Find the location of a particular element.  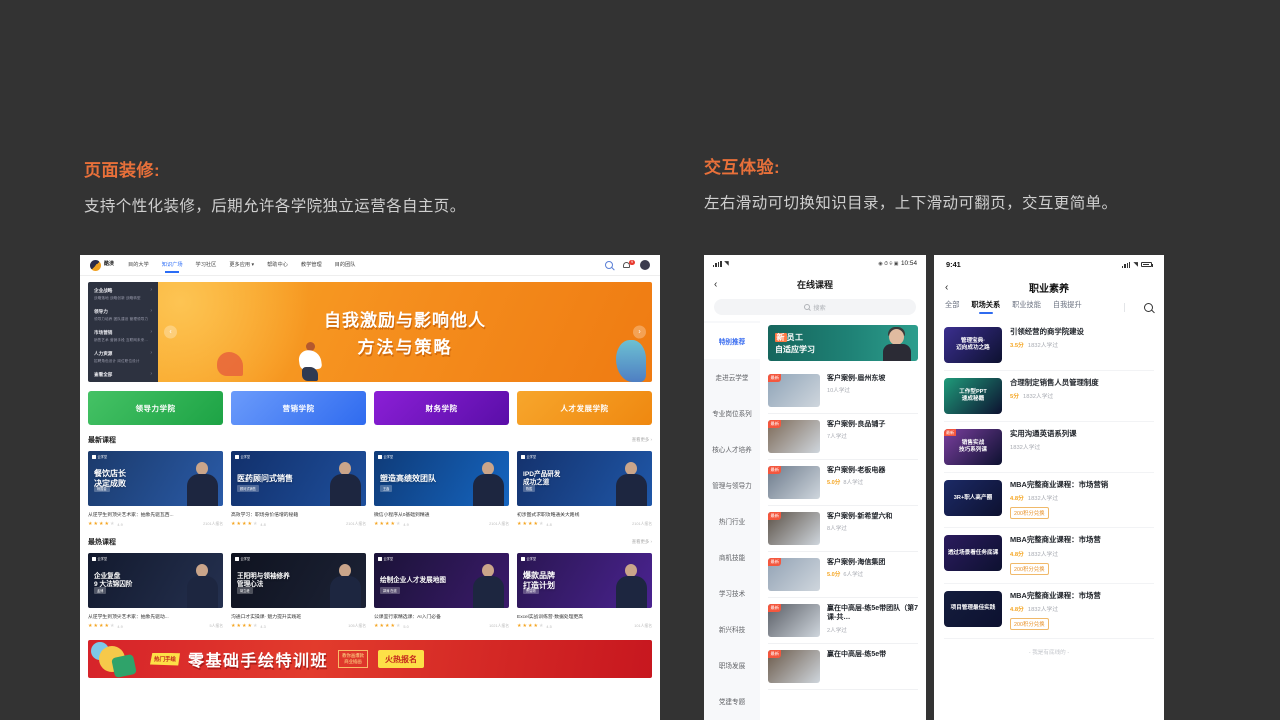

hero-prev-button: ‹ is located at coordinates (170, 332).